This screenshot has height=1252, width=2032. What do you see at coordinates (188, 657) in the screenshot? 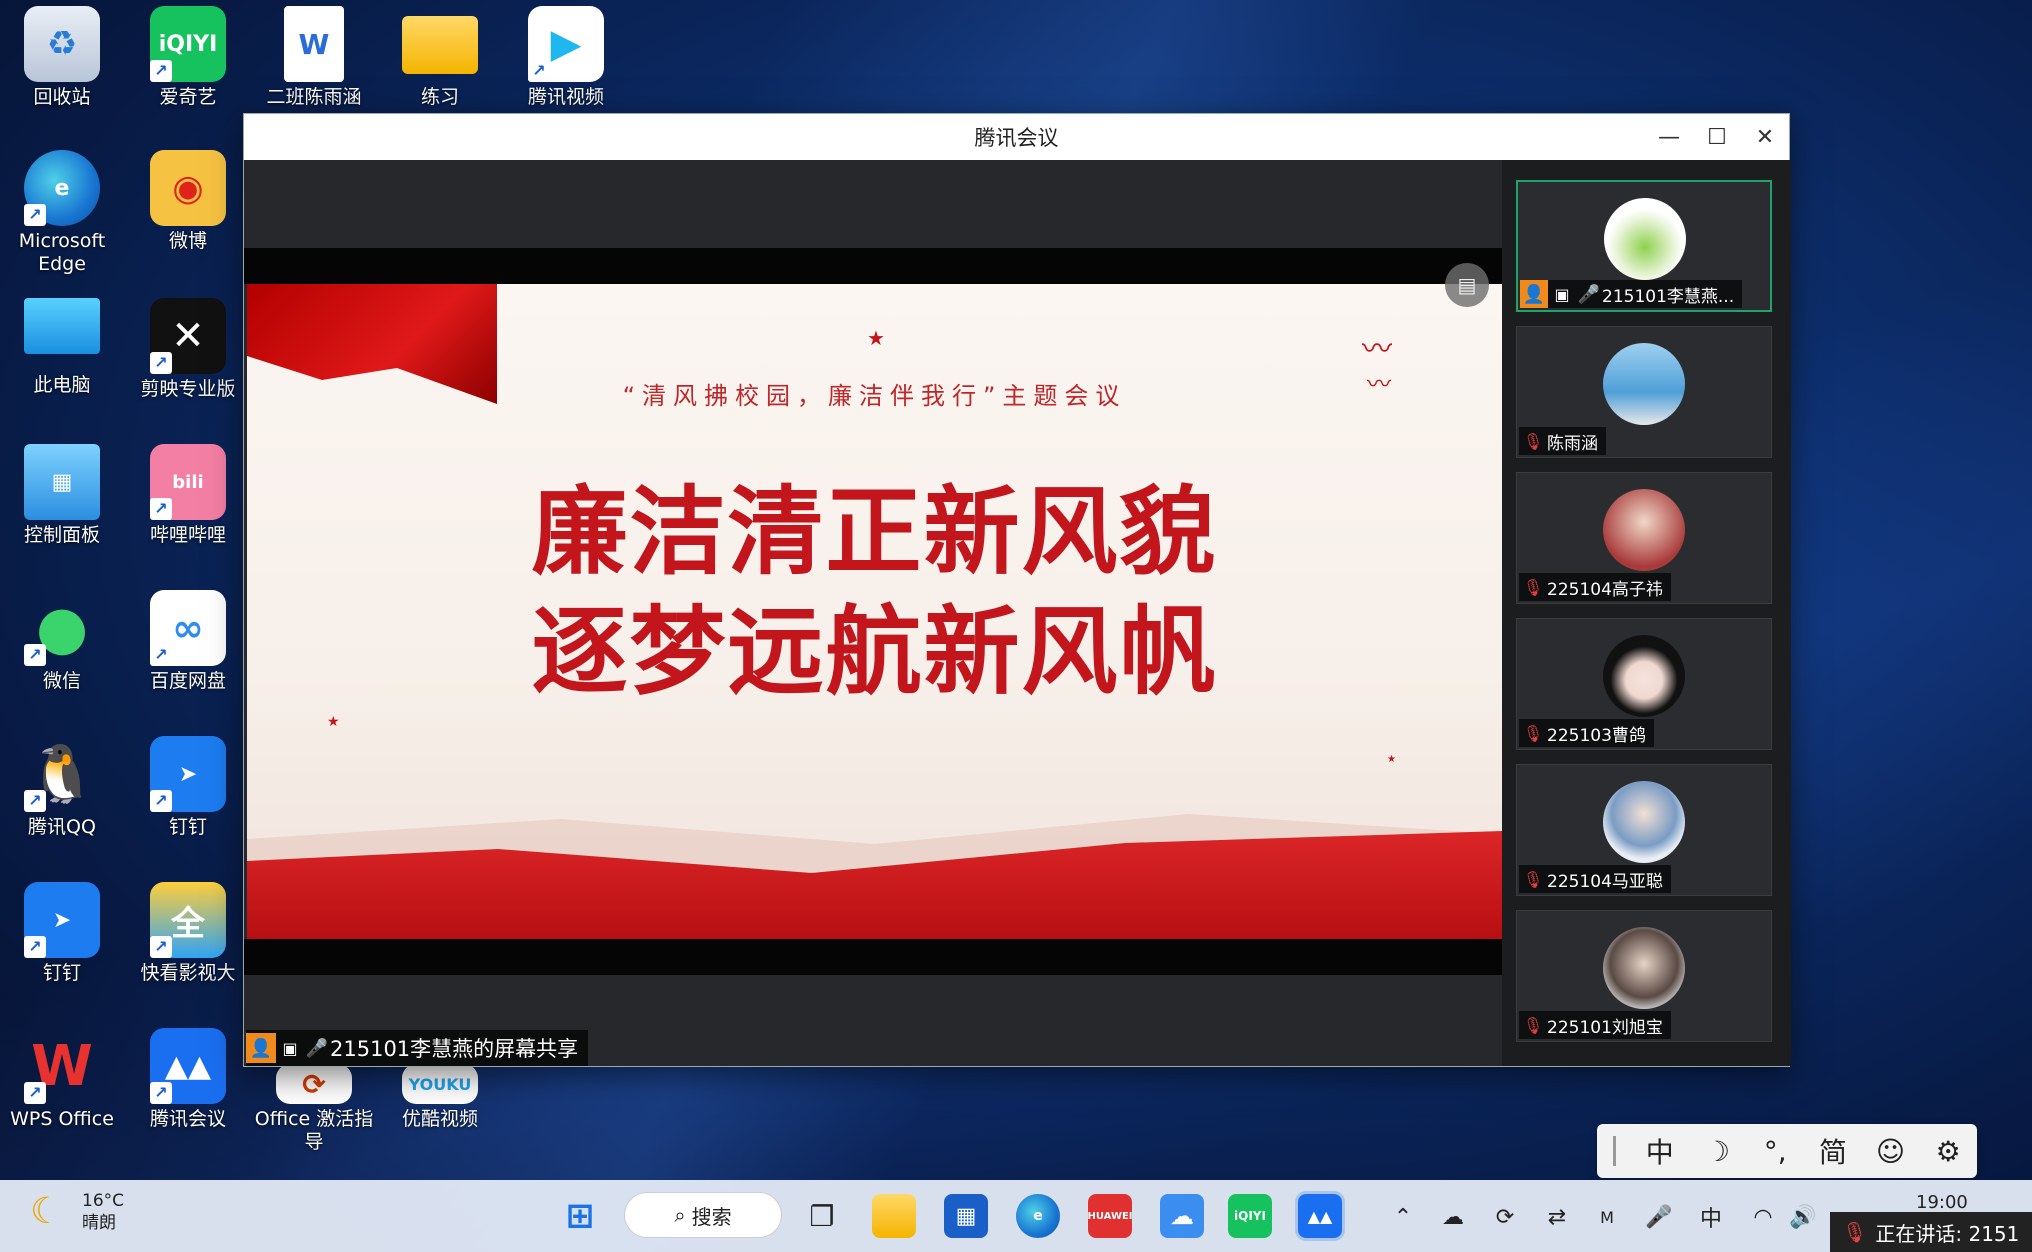
I see `desktop-icon-baidu-pan: ∞ ↗ 百度网盘` at bounding box center [188, 657].